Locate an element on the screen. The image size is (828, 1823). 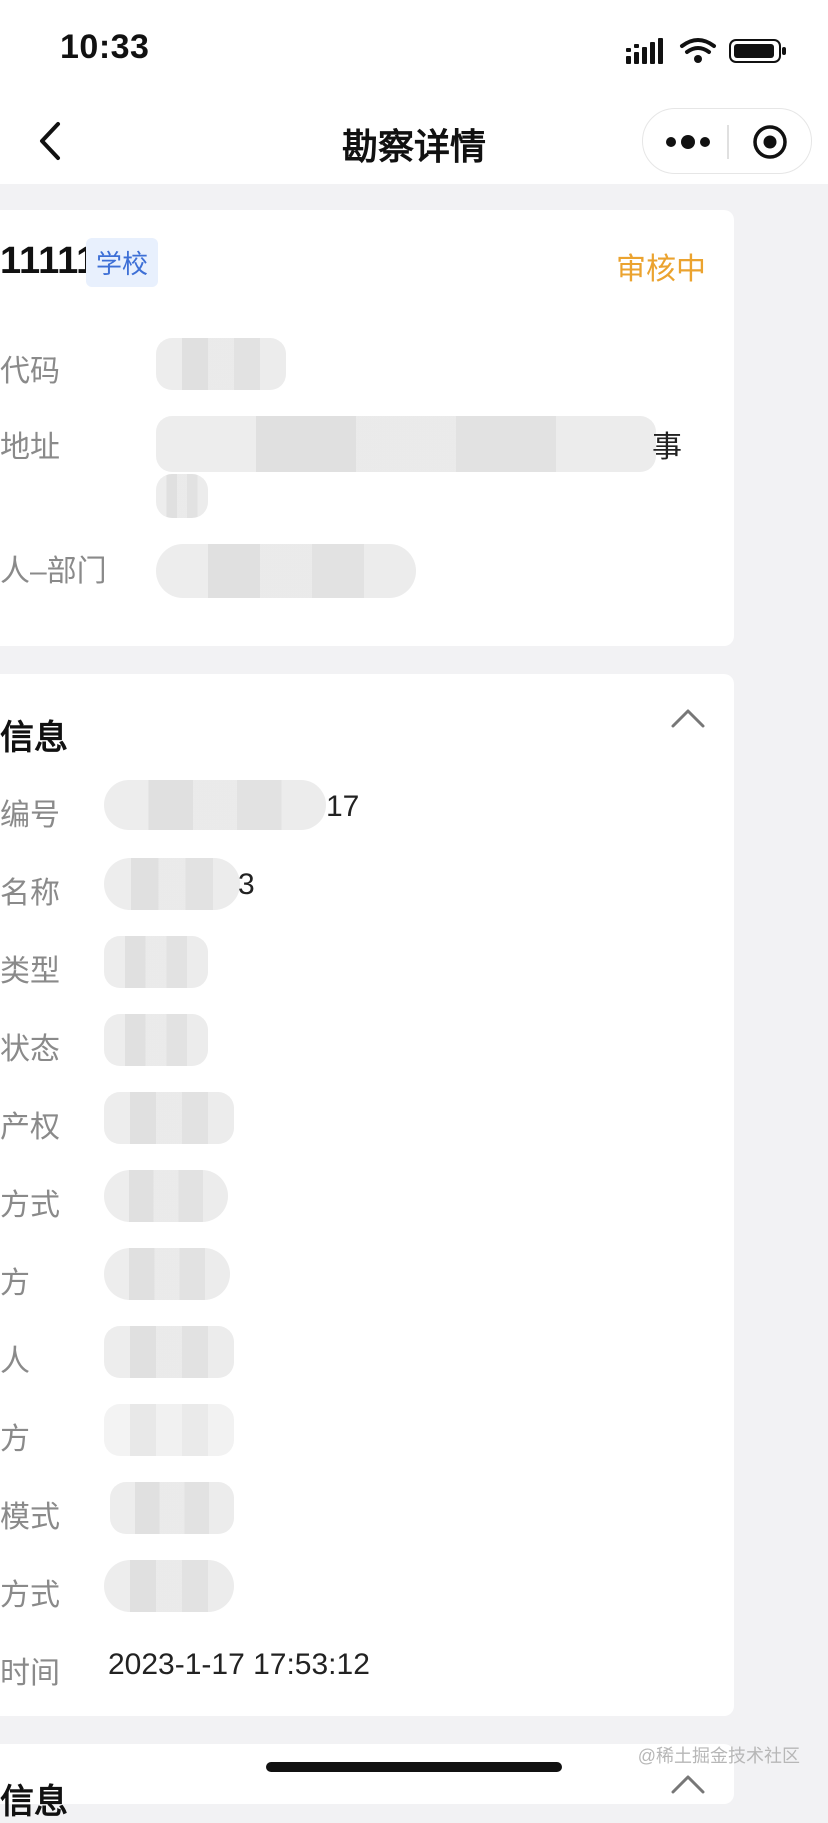
more-button is located at coordinates (688, 142).